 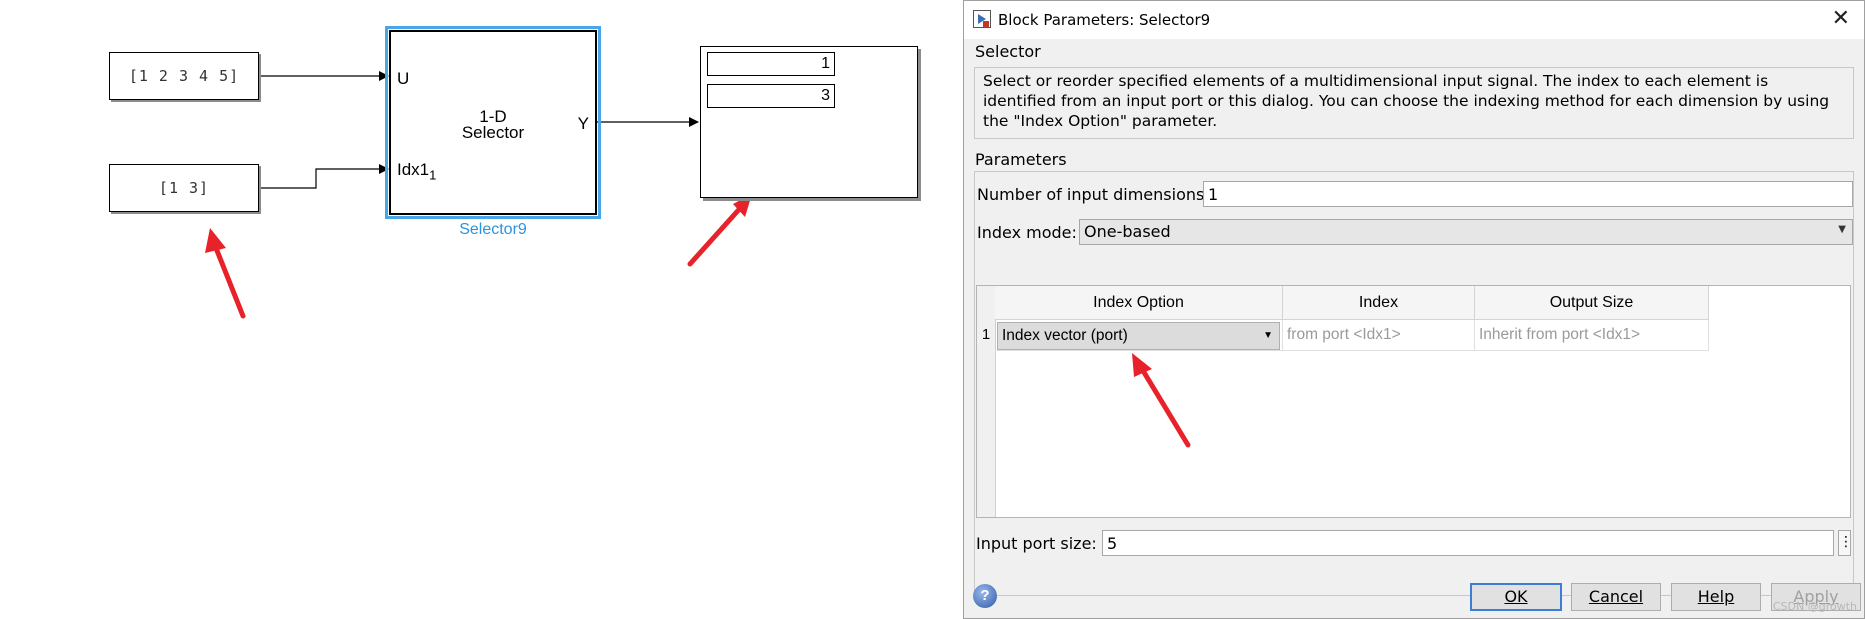 What do you see at coordinates (403, 78) in the screenshot?
I see `port-u-label: U` at bounding box center [403, 78].